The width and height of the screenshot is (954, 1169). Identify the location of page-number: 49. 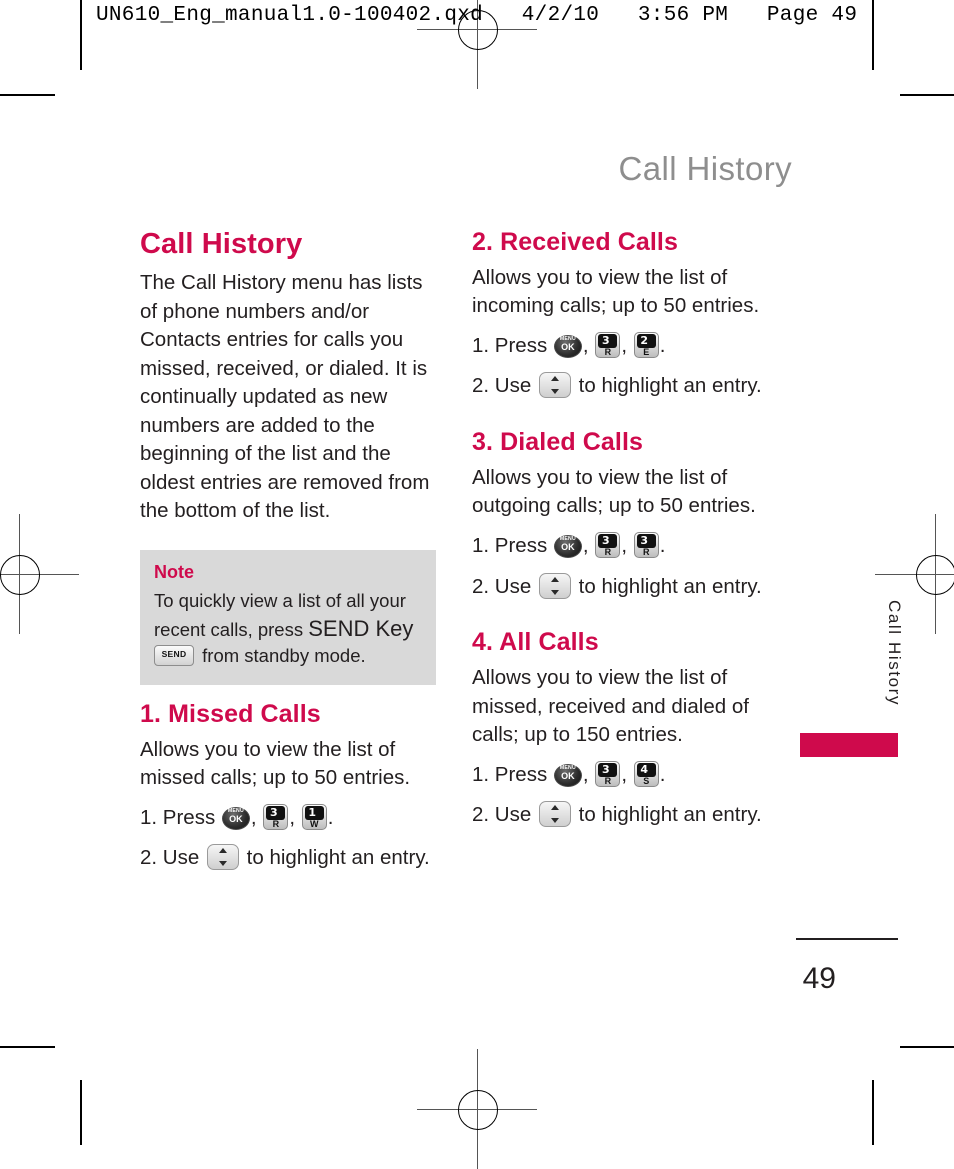
(819, 978).